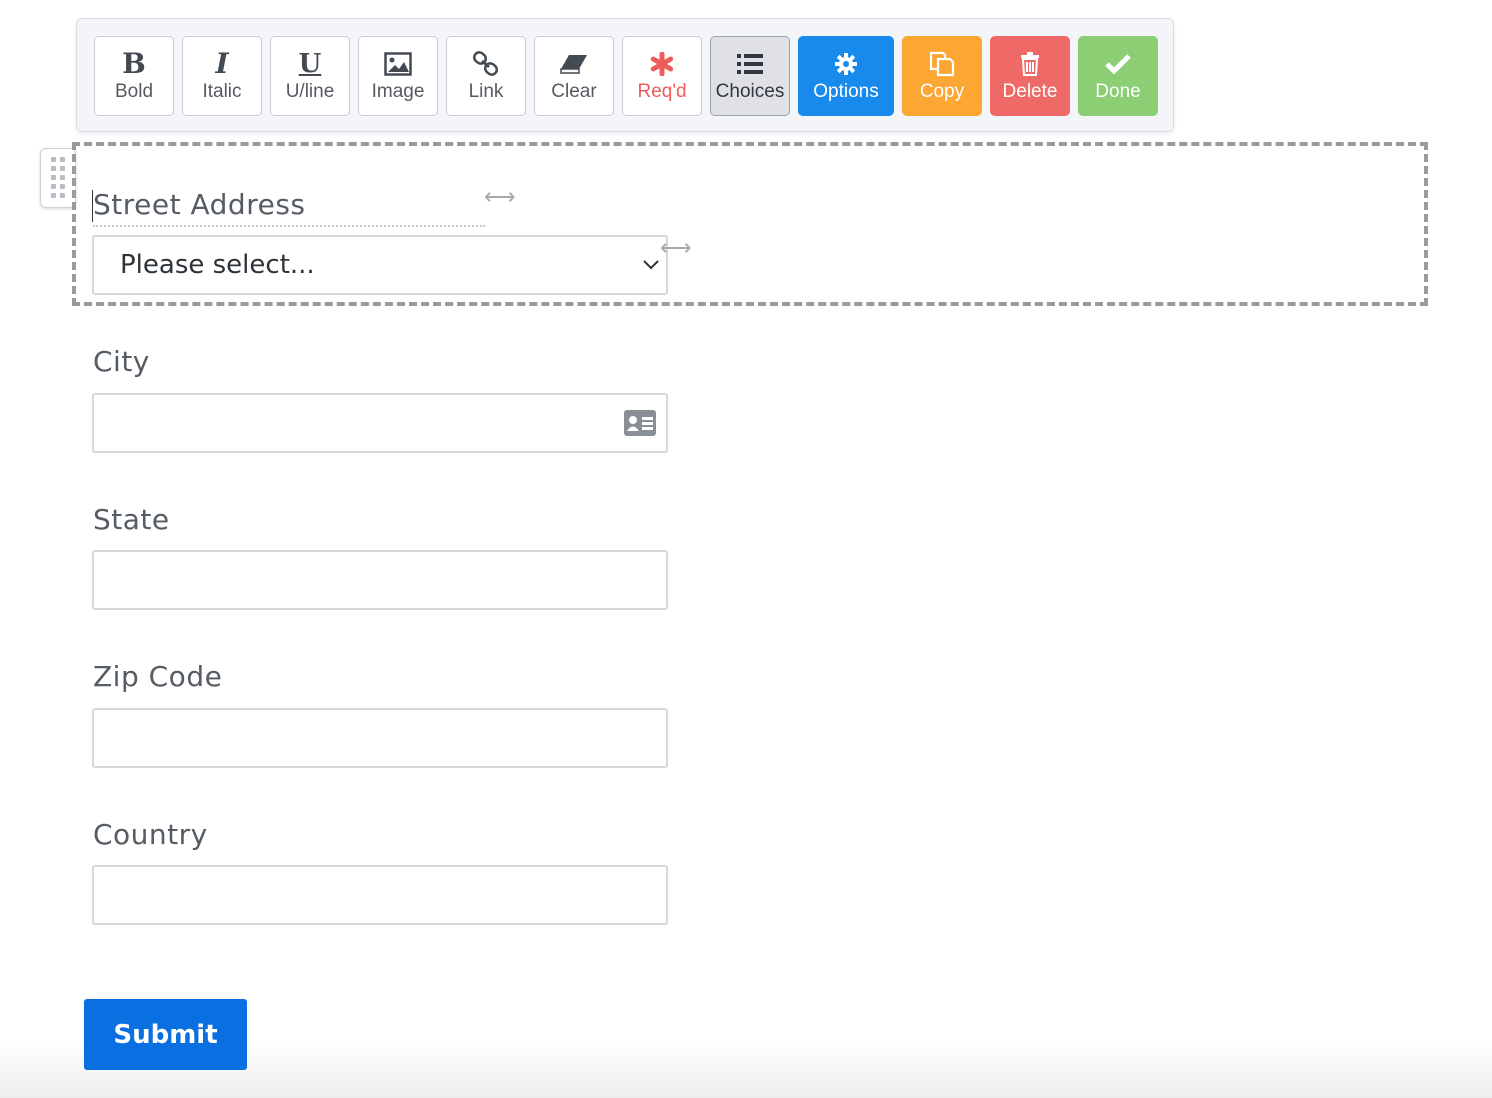 The width and height of the screenshot is (1492, 1098). I want to click on clear-button: Clear, so click(574, 76).